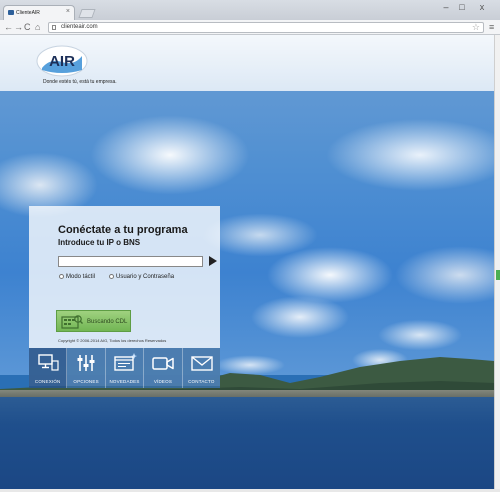 The width and height of the screenshot is (500, 492). Describe the element at coordinates (86, 363) in the screenshot. I see `sliders-icon` at that location.